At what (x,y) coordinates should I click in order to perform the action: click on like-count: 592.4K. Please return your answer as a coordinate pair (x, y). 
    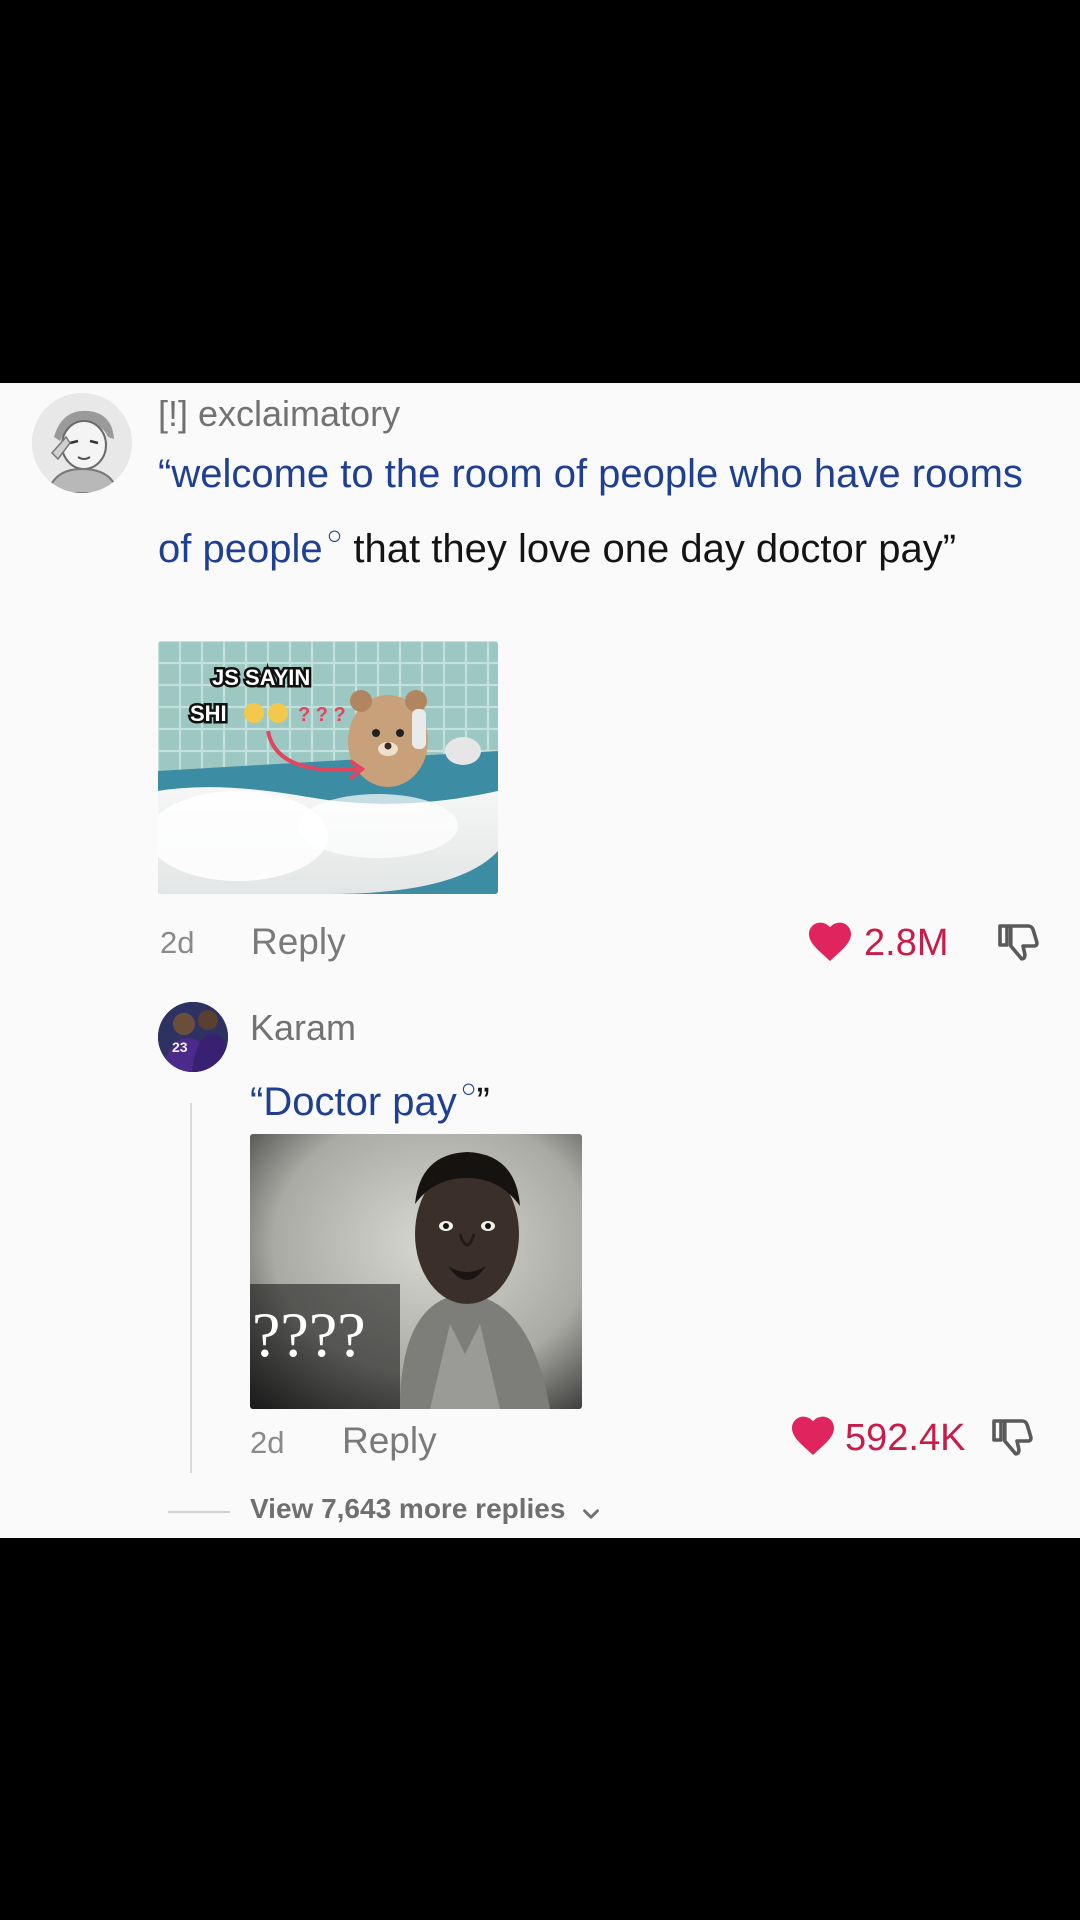
    Looking at the image, I should click on (905, 1438).